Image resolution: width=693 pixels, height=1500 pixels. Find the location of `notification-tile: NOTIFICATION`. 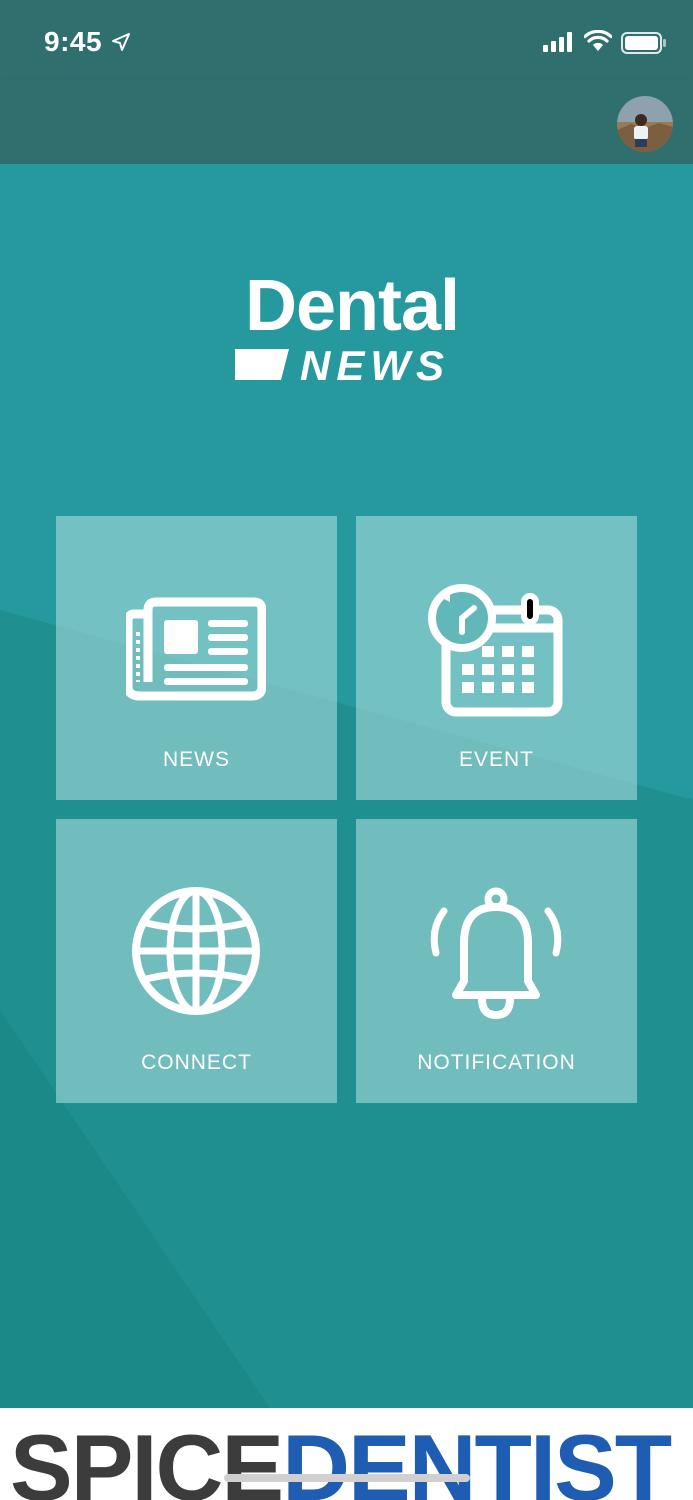

notification-tile: NOTIFICATION is located at coordinates (496, 961).